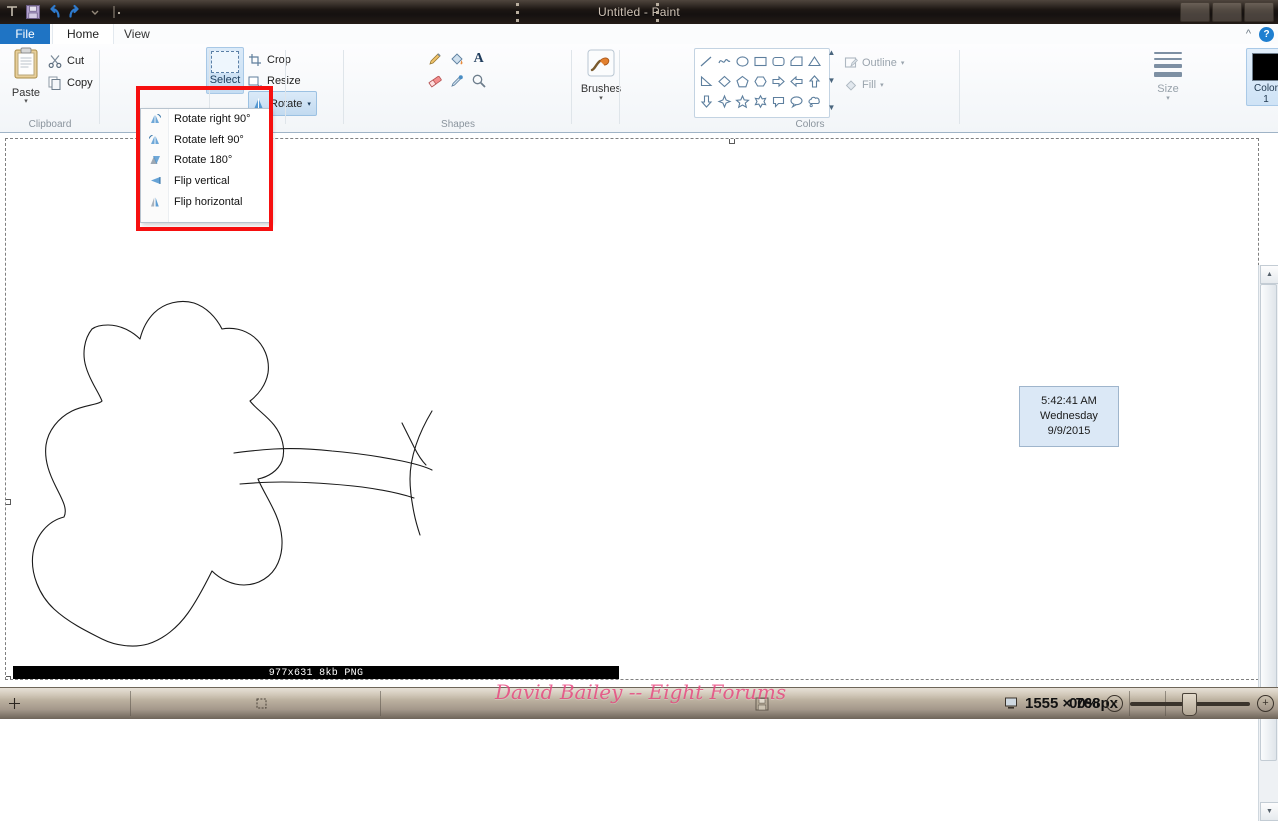 The image size is (1278, 821). What do you see at coordinates (1266, 34) in the screenshot?
I see `help-icon: ?` at bounding box center [1266, 34].